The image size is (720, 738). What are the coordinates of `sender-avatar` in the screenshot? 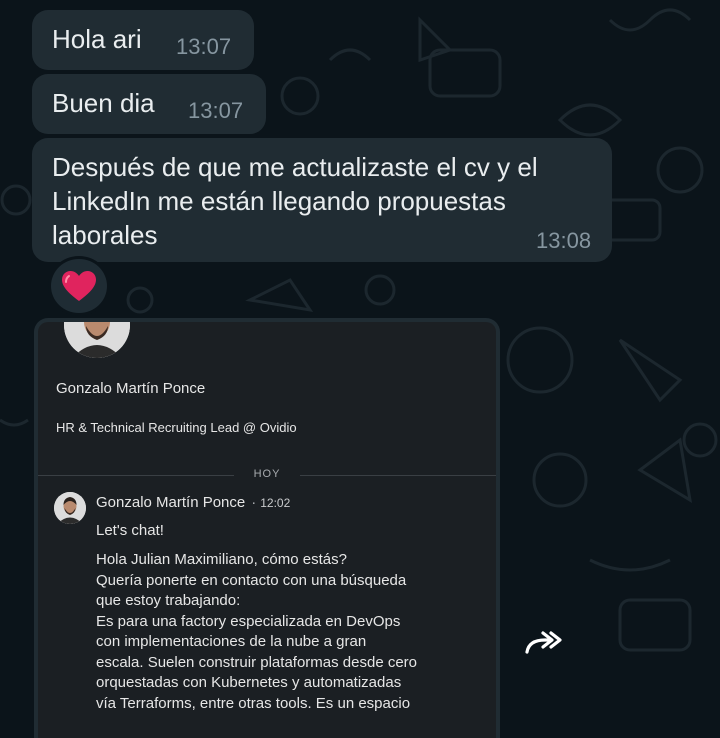 It's located at (70, 508).